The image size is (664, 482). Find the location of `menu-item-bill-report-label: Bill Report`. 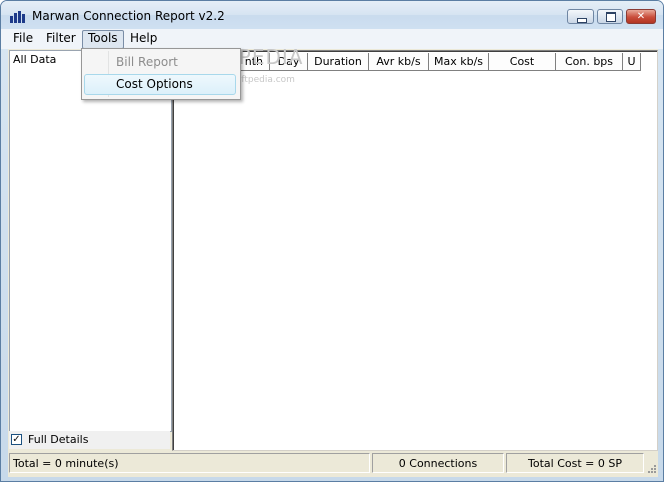

menu-item-bill-report-label: Bill Report is located at coordinates (147, 62).